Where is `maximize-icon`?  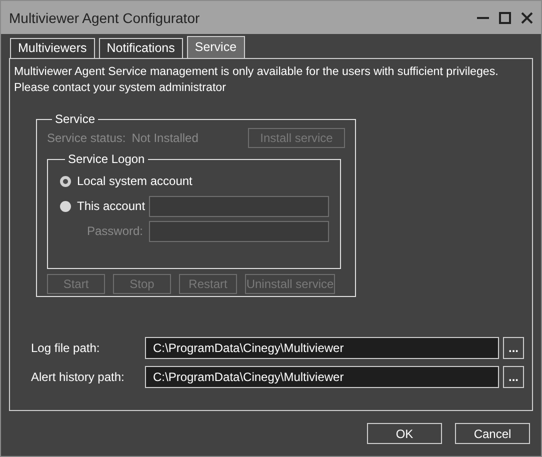 maximize-icon is located at coordinates (505, 18).